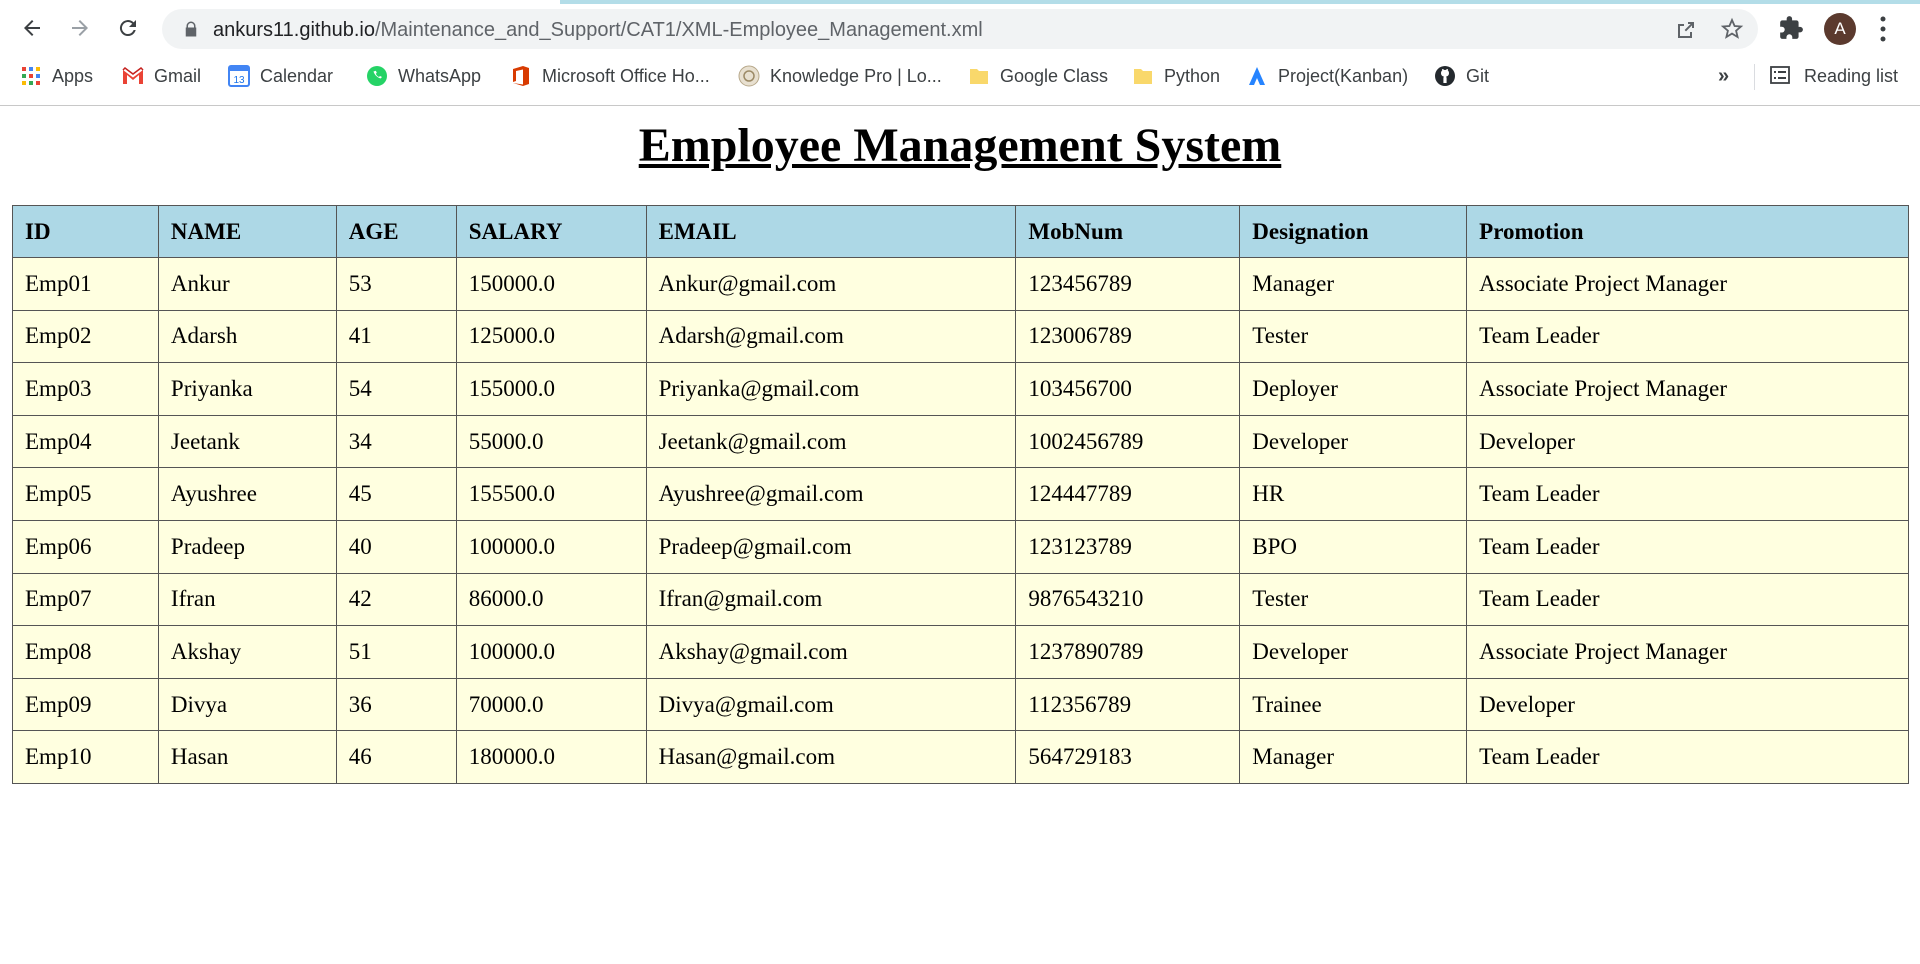 This screenshot has width=1920, height=964. I want to click on bookmark-kanban: Project(Kanban), so click(1327, 76).